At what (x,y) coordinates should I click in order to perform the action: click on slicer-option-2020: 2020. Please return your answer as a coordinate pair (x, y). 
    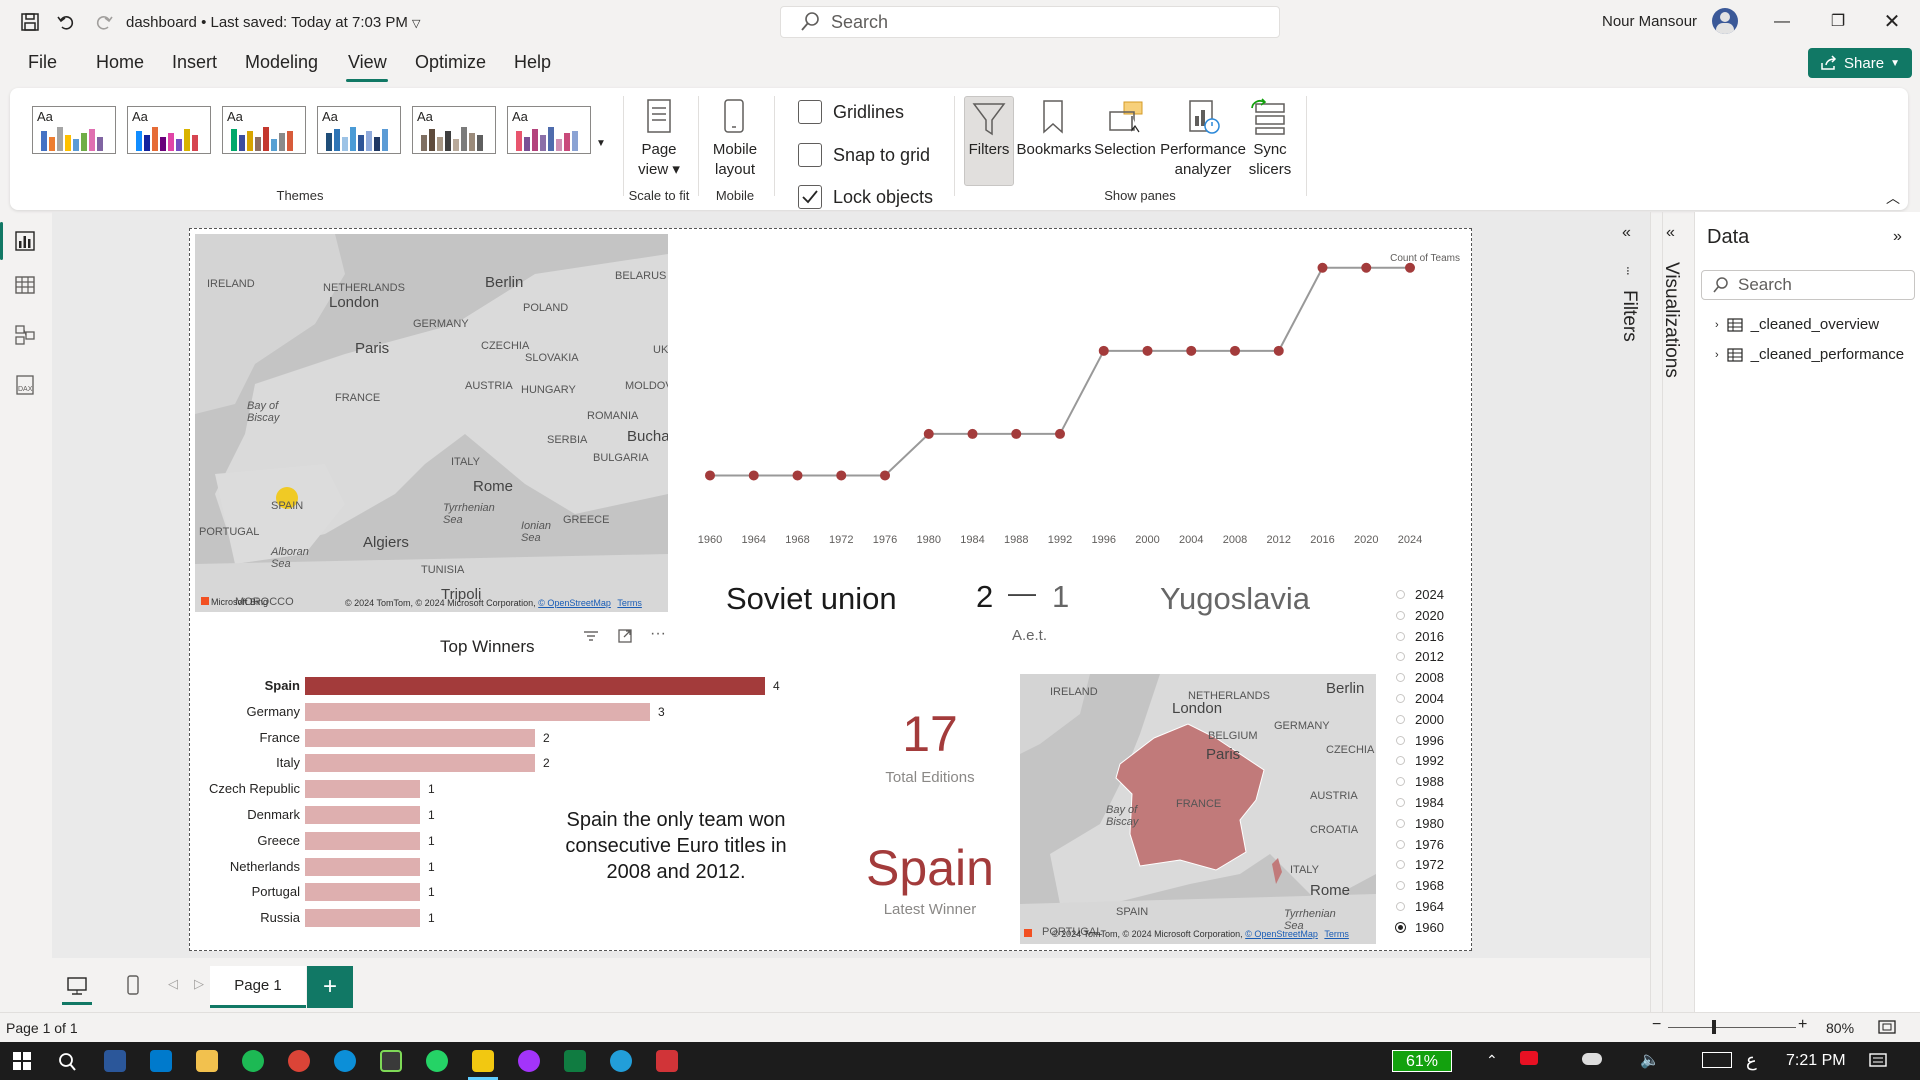
    Looking at the image, I should click on (1420, 615).